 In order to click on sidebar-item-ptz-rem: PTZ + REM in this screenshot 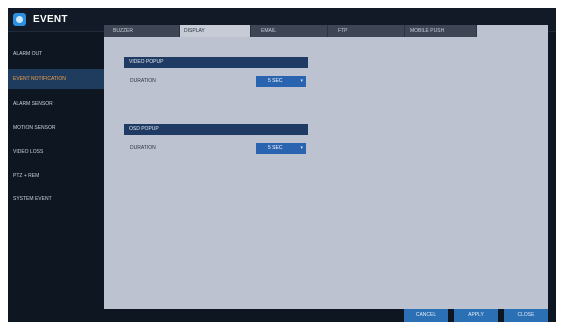, I will do `click(59, 176)`.